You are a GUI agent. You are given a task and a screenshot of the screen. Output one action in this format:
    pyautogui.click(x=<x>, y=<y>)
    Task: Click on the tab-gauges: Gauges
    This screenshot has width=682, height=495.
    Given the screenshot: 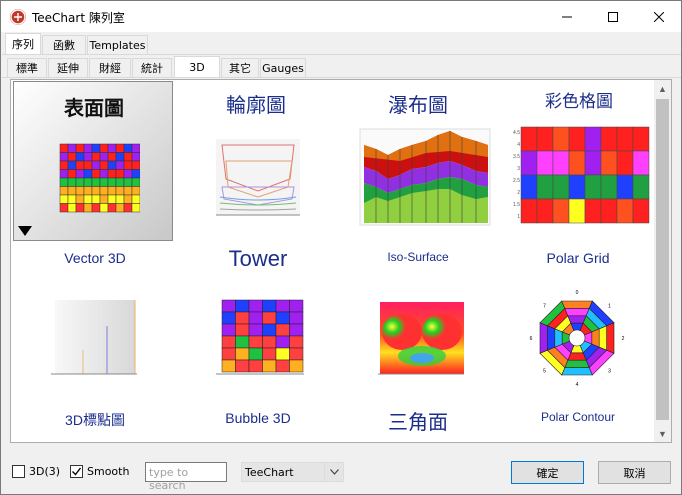 What is the action you would take?
    pyautogui.click(x=283, y=67)
    